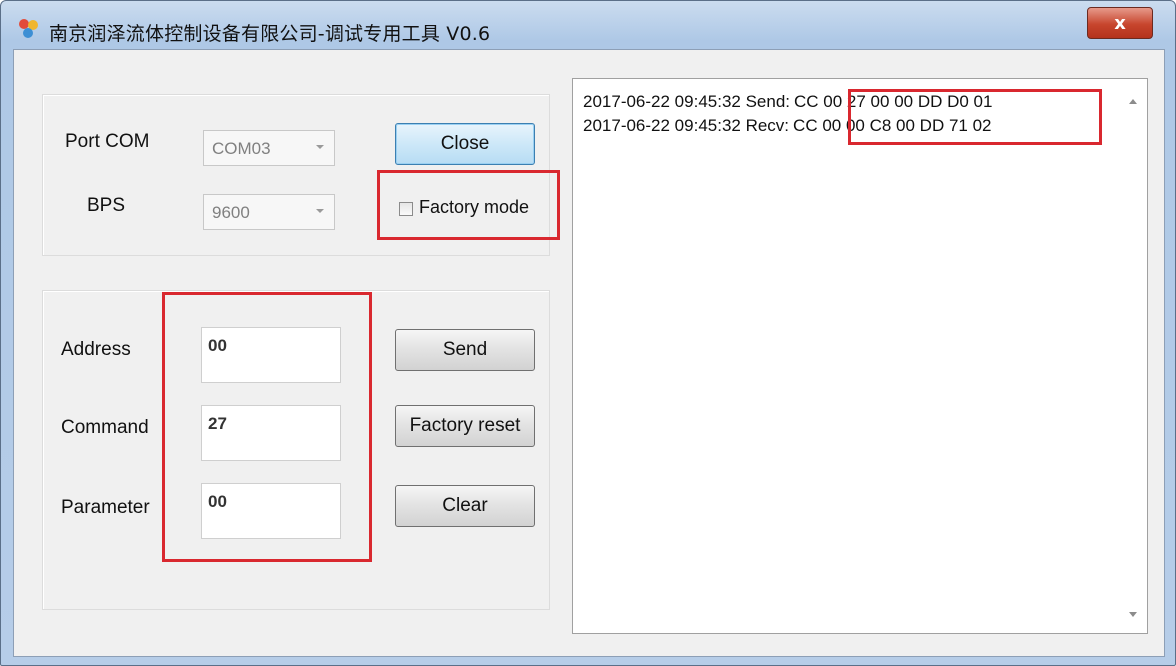  I want to click on send-button: Send, so click(465, 350).